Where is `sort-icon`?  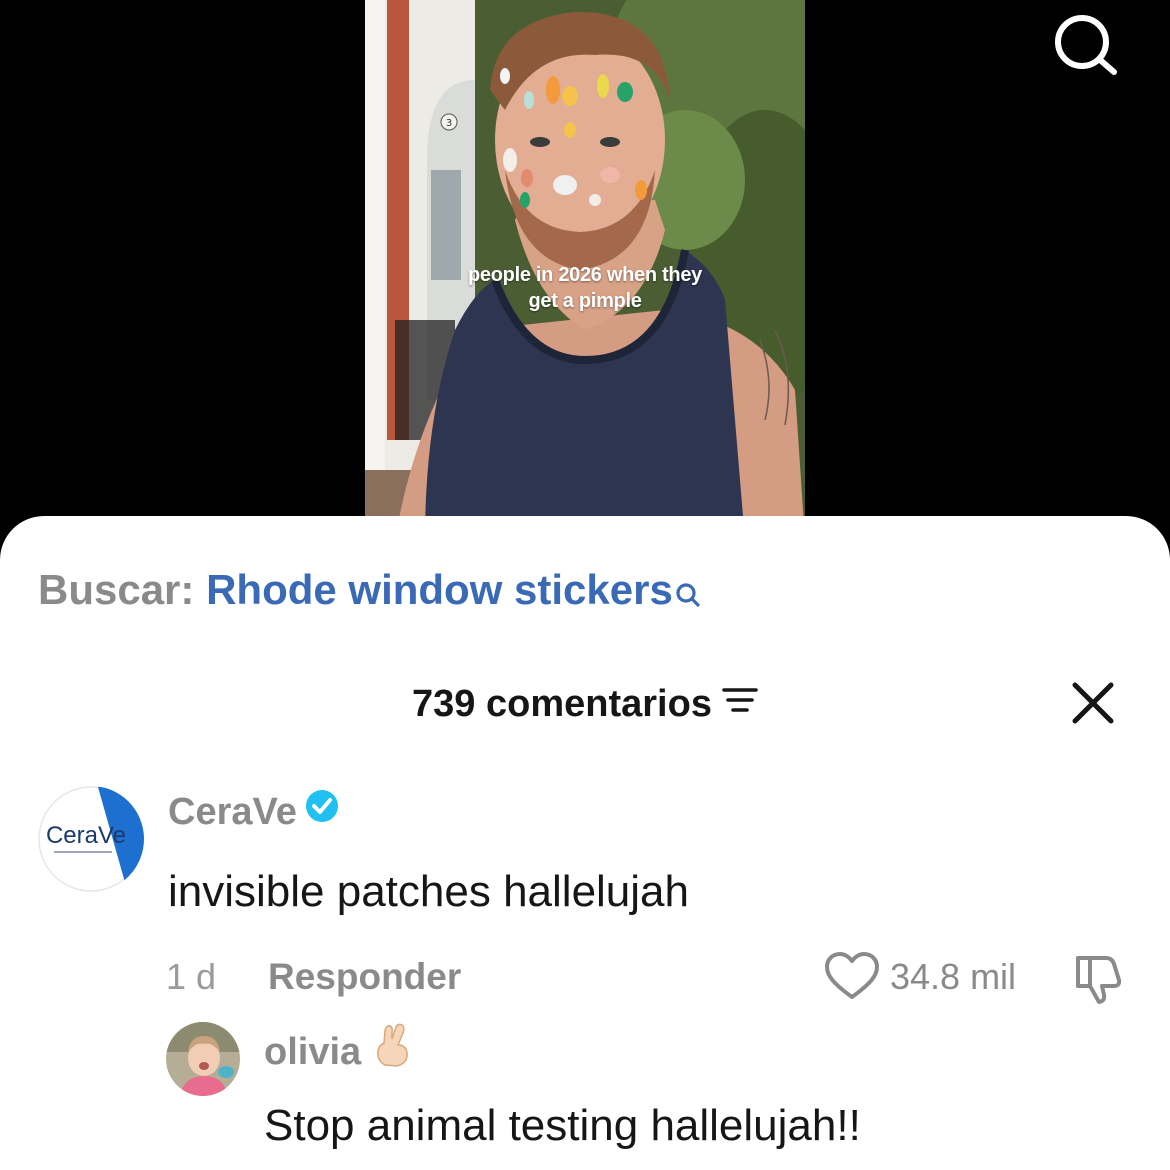 sort-icon is located at coordinates (740, 703).